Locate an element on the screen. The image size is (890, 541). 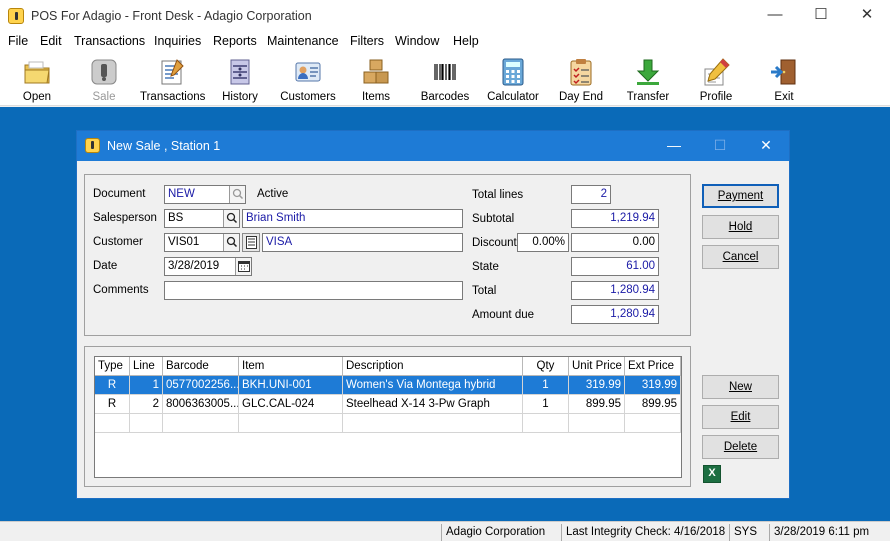
delete-line-button: Delete is located at coordinates (740, 447).